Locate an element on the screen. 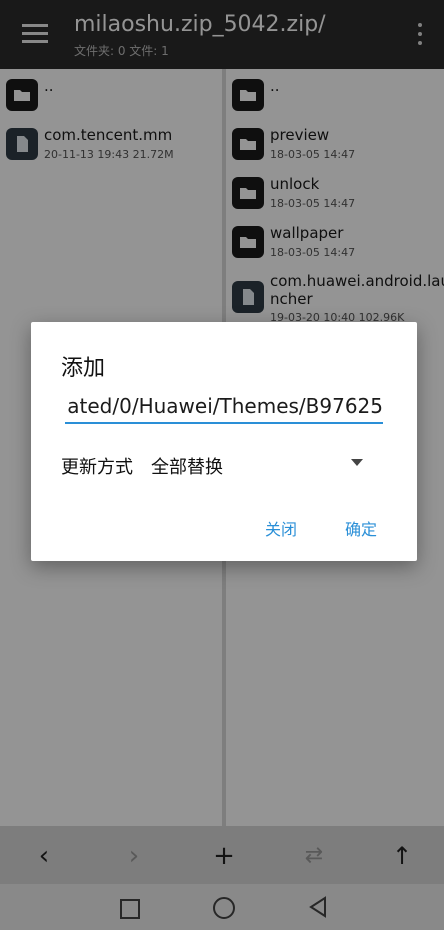 The width and height of the screenshot is (444, 930). close-button: 关闭 is located at coordinates (281, 528).